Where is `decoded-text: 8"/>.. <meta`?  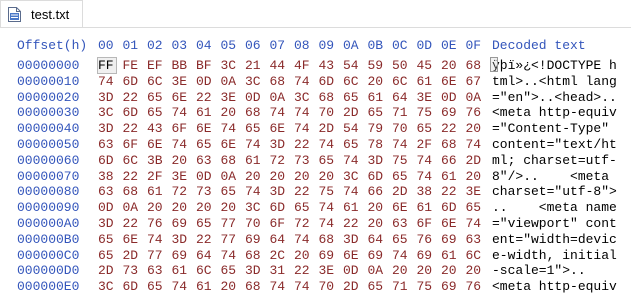 decoded-text: 8"/>.. <meta is located at coordinates (554, 176).